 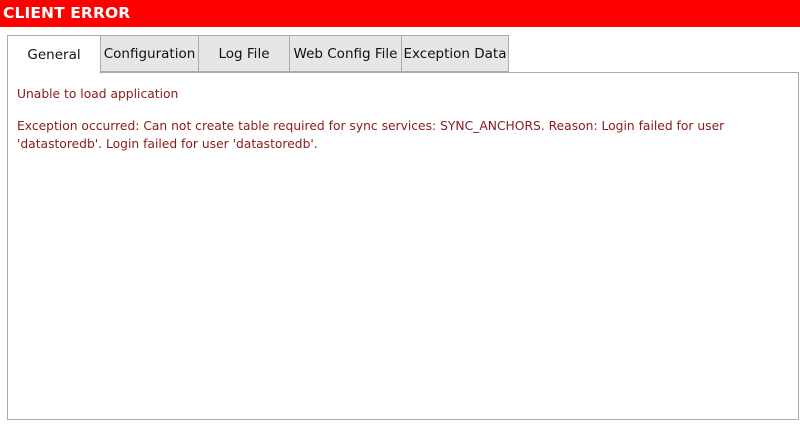 I want to click on tab-general-label: General, so click(x=54, y=55).